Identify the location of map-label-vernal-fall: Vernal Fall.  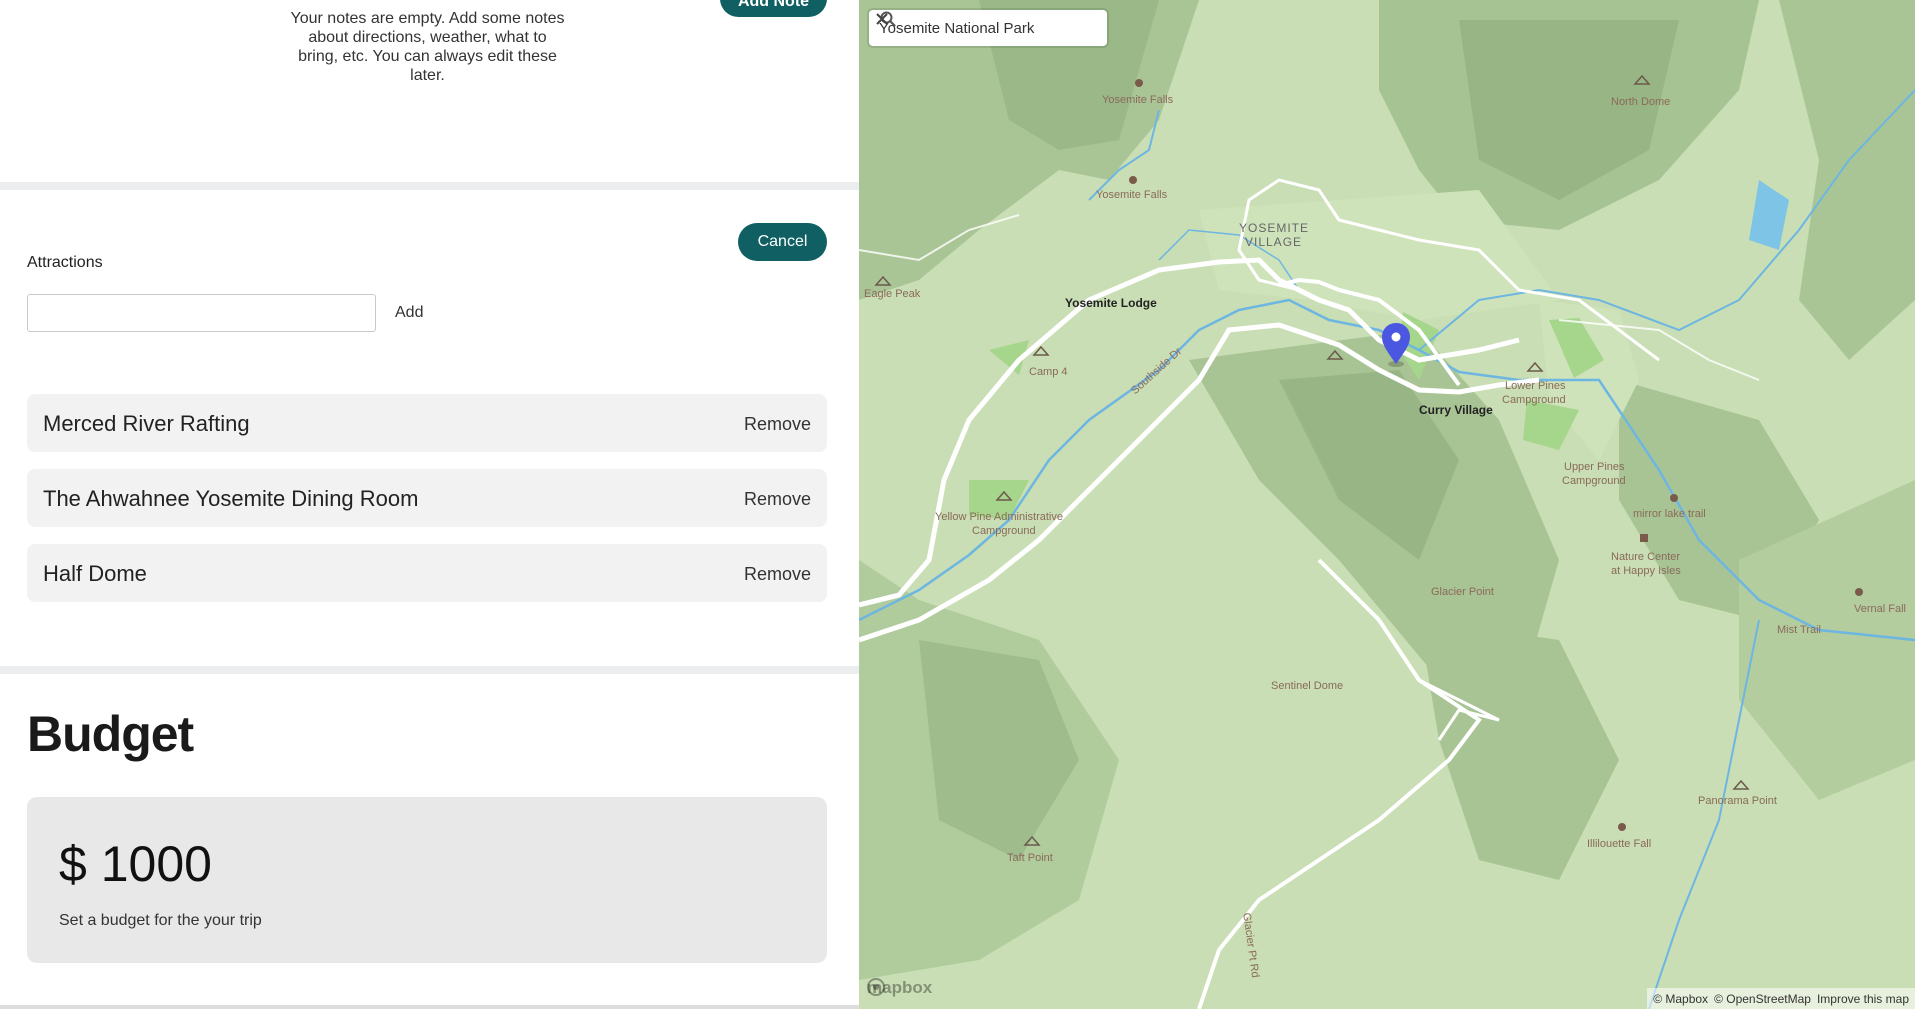
(1880, 609).